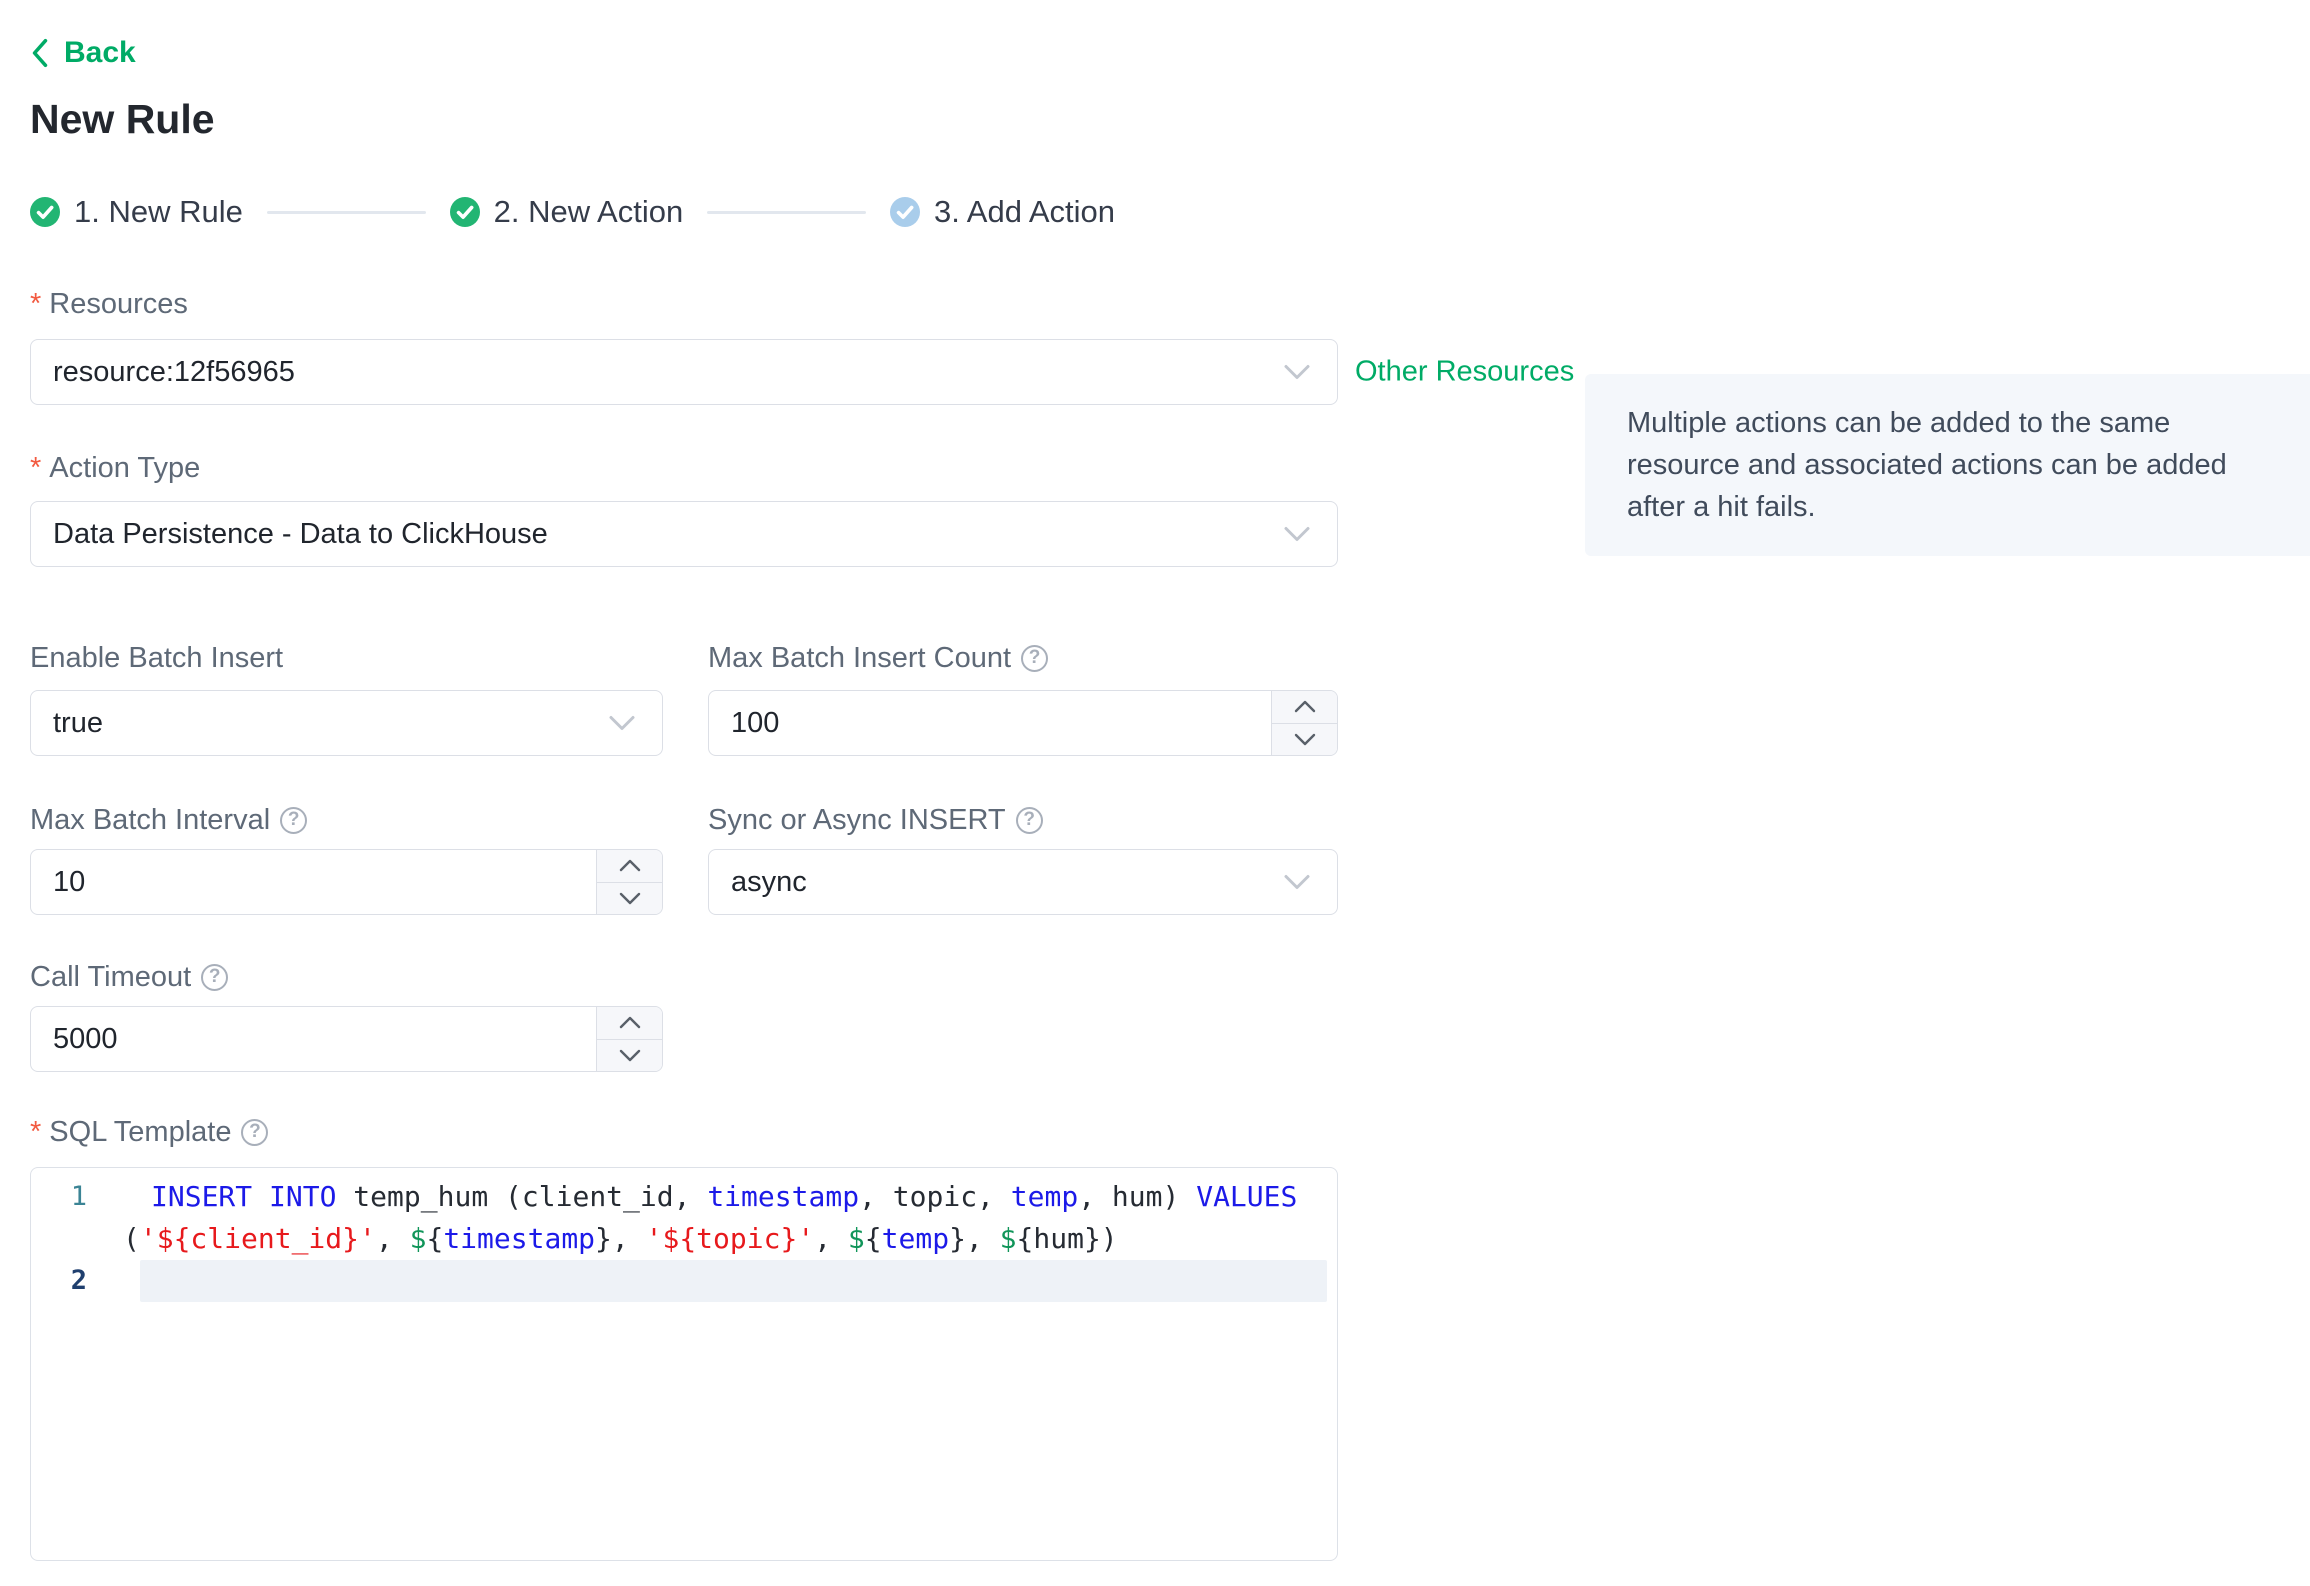 This screenshot has height=1586, width=2310. I want to click on stepper: 1. New Rule 2. New Action 3. Add Action, so click(572, 212).